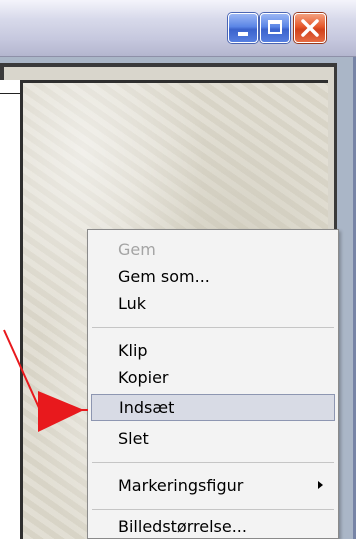 This screenshot has width=356, height=539. What do you see at coordinates (213, 407) in the screenshot?
I see `menu-item-indsaet: Indsæt` at bounding box center [213, 407].